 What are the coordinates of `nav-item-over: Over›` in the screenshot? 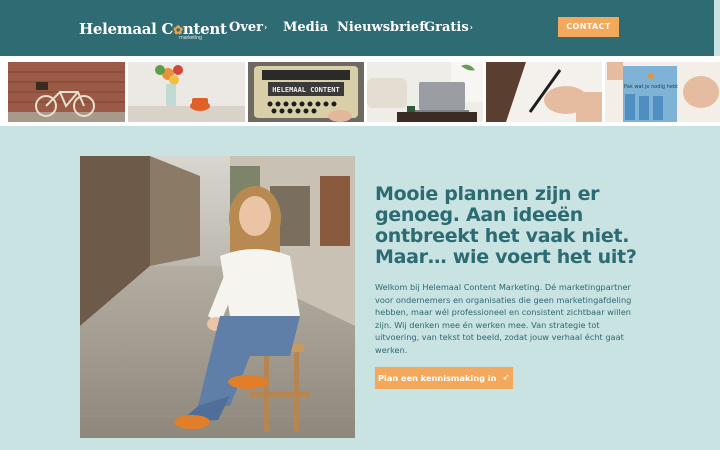 It's located at (248, 27).